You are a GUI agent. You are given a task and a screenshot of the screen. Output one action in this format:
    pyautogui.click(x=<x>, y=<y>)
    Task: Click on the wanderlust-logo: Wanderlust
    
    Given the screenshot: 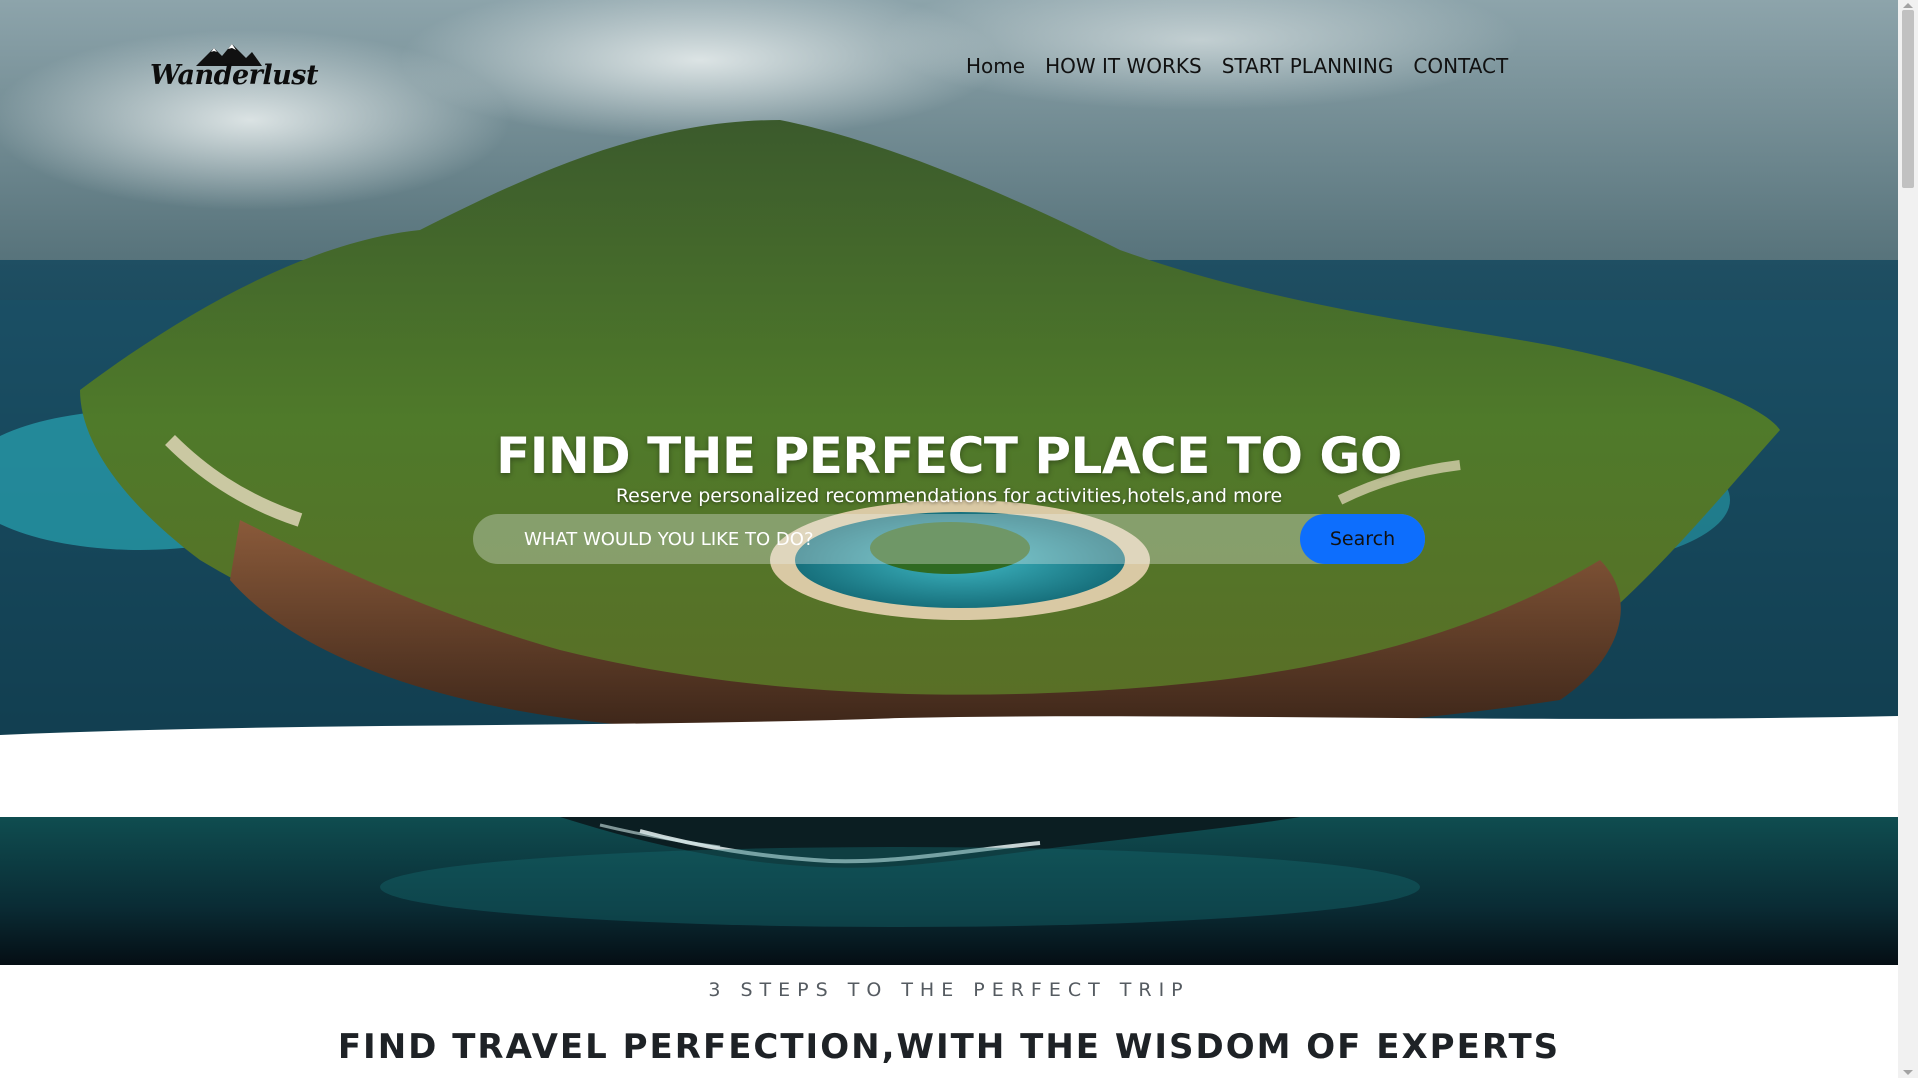 What is the action you would take?
    pyautogui.click(x=234, y=70)
    